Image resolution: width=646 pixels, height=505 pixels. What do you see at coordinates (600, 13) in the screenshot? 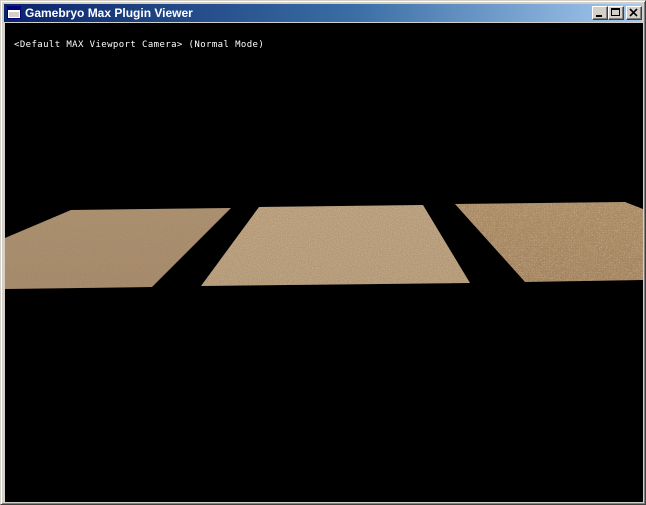
I see `minimize-button` at bounding box center [600, 13].